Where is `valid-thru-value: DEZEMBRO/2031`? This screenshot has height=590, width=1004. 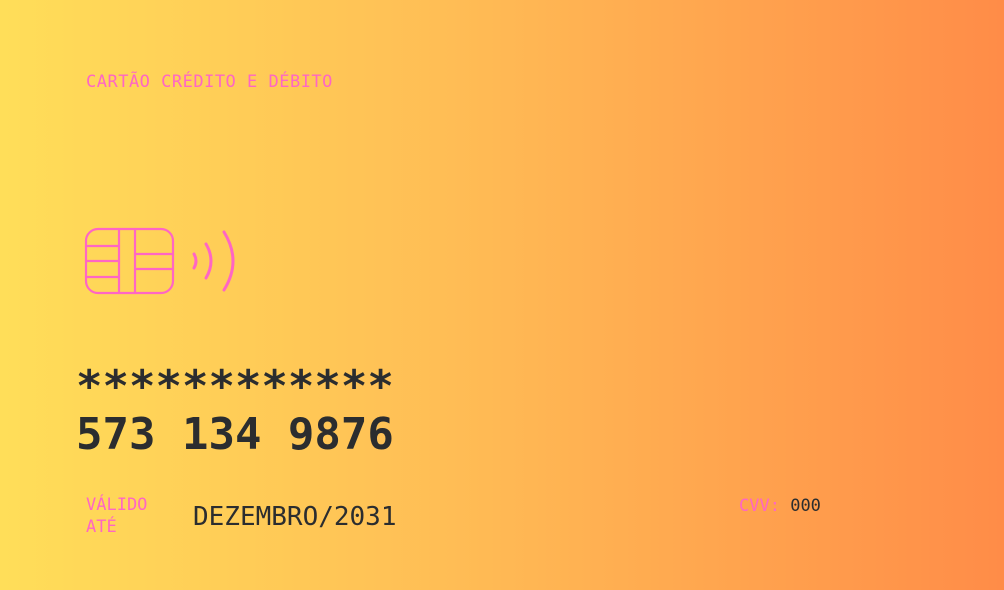
valid-thru-value: DEZEMBRO/2031 is located at coordinates (295, 517).